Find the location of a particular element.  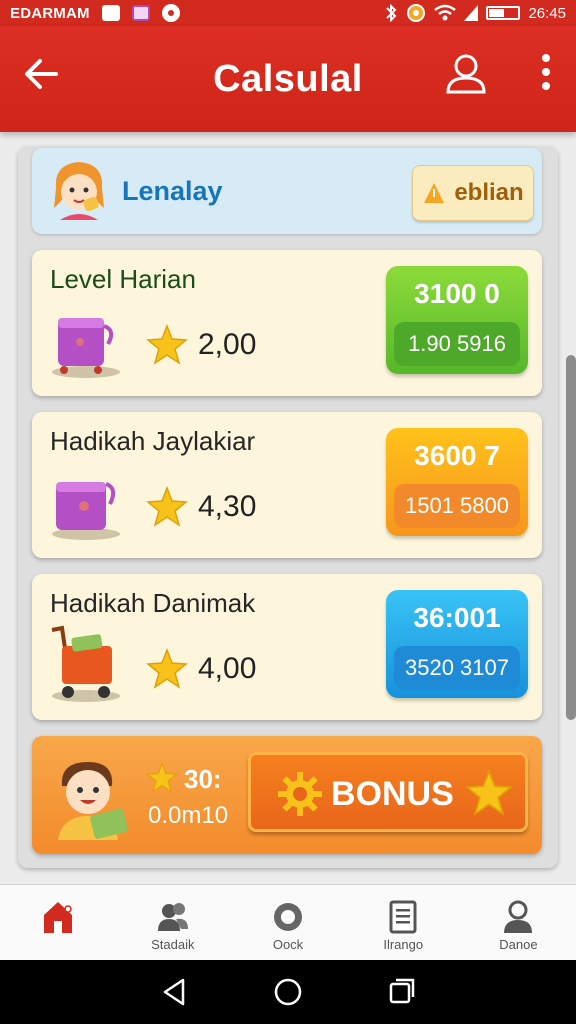

bonus-bar: 30: 0.0m10 BONUS is located at coordinates (287, 795).